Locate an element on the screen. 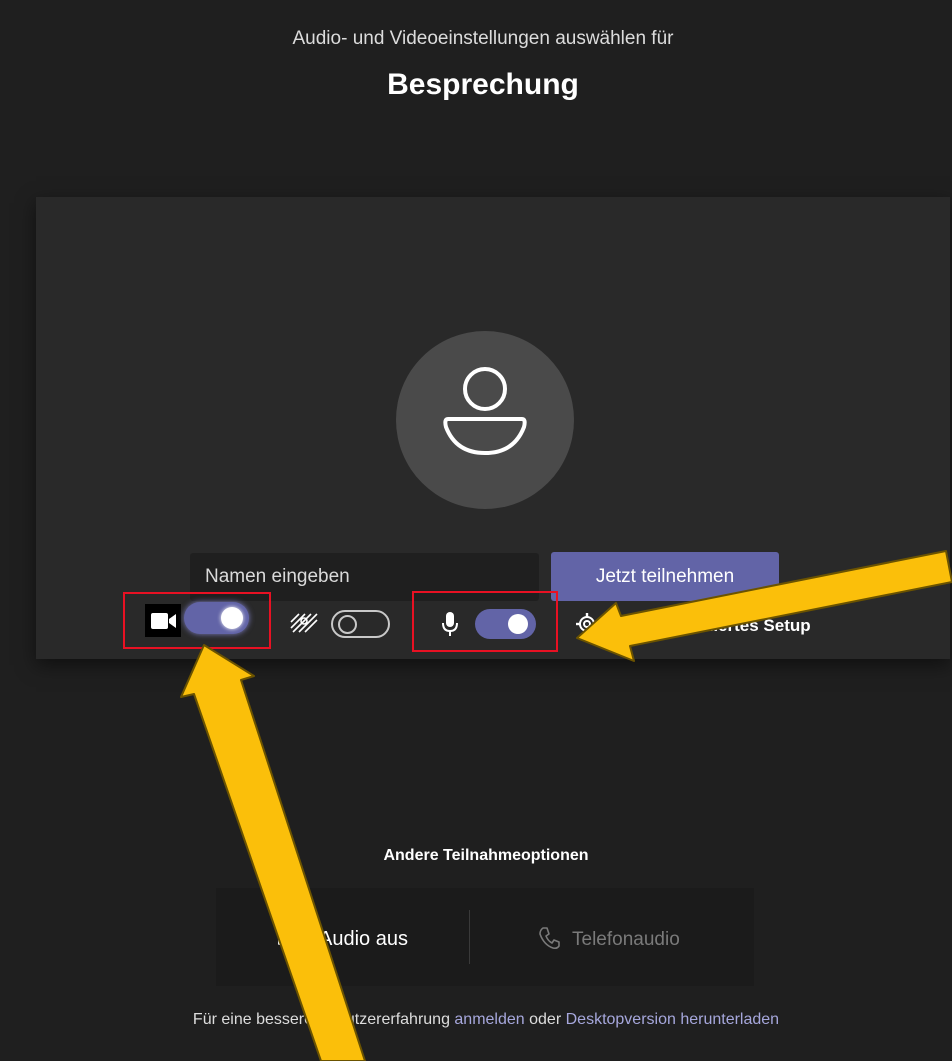  person-icon is located at coordinates (485, 411).